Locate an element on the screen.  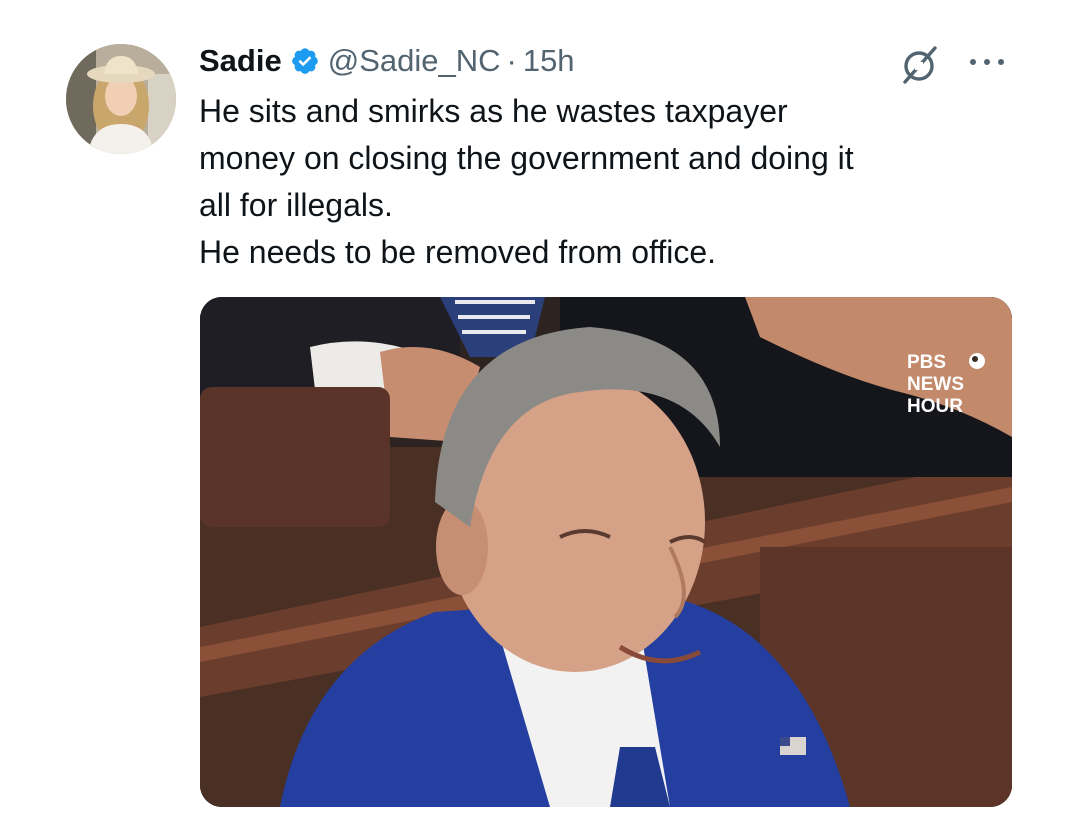
pbs-newshour-watermark: PBS NEWS HOUR is located at coordinates (946, 384).